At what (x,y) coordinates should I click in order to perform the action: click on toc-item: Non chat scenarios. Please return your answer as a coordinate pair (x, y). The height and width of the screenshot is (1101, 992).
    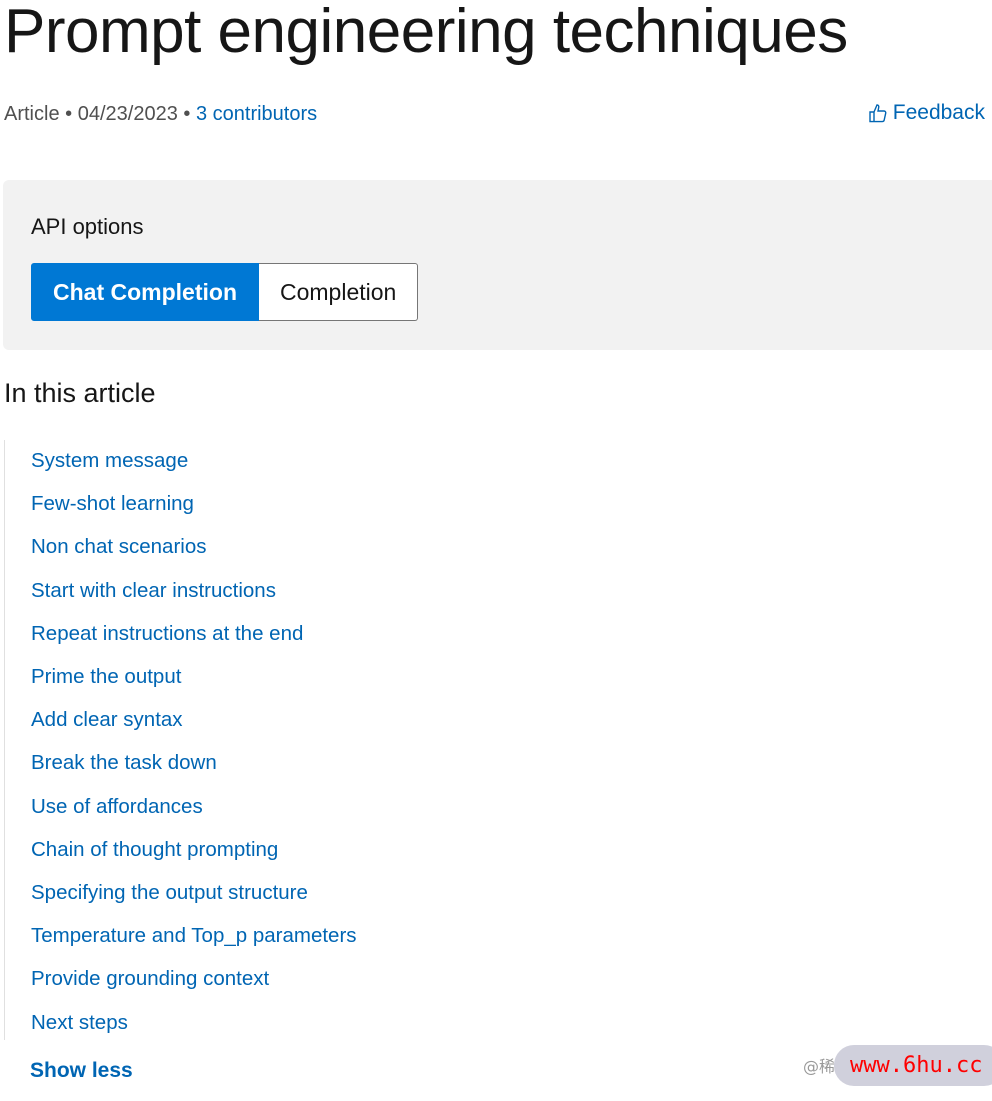
    Looking at the image, I should click on (118, 547).